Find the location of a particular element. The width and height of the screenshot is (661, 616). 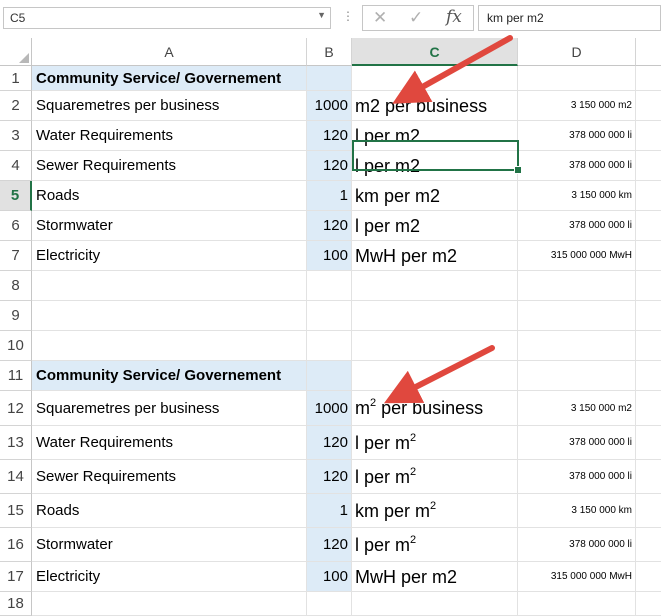

cell-d5: 3 150 000 km is located at coordinates (577, 196).